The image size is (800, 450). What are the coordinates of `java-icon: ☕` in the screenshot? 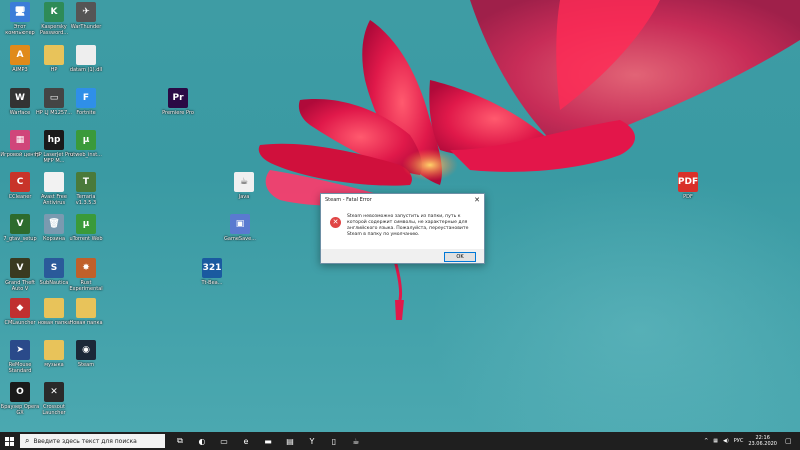 It's located at (244, 182).